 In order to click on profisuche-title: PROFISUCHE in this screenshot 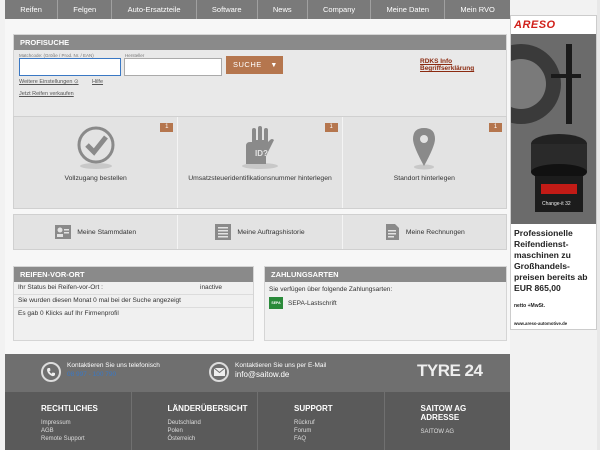, I will do `click(260, 42)`.